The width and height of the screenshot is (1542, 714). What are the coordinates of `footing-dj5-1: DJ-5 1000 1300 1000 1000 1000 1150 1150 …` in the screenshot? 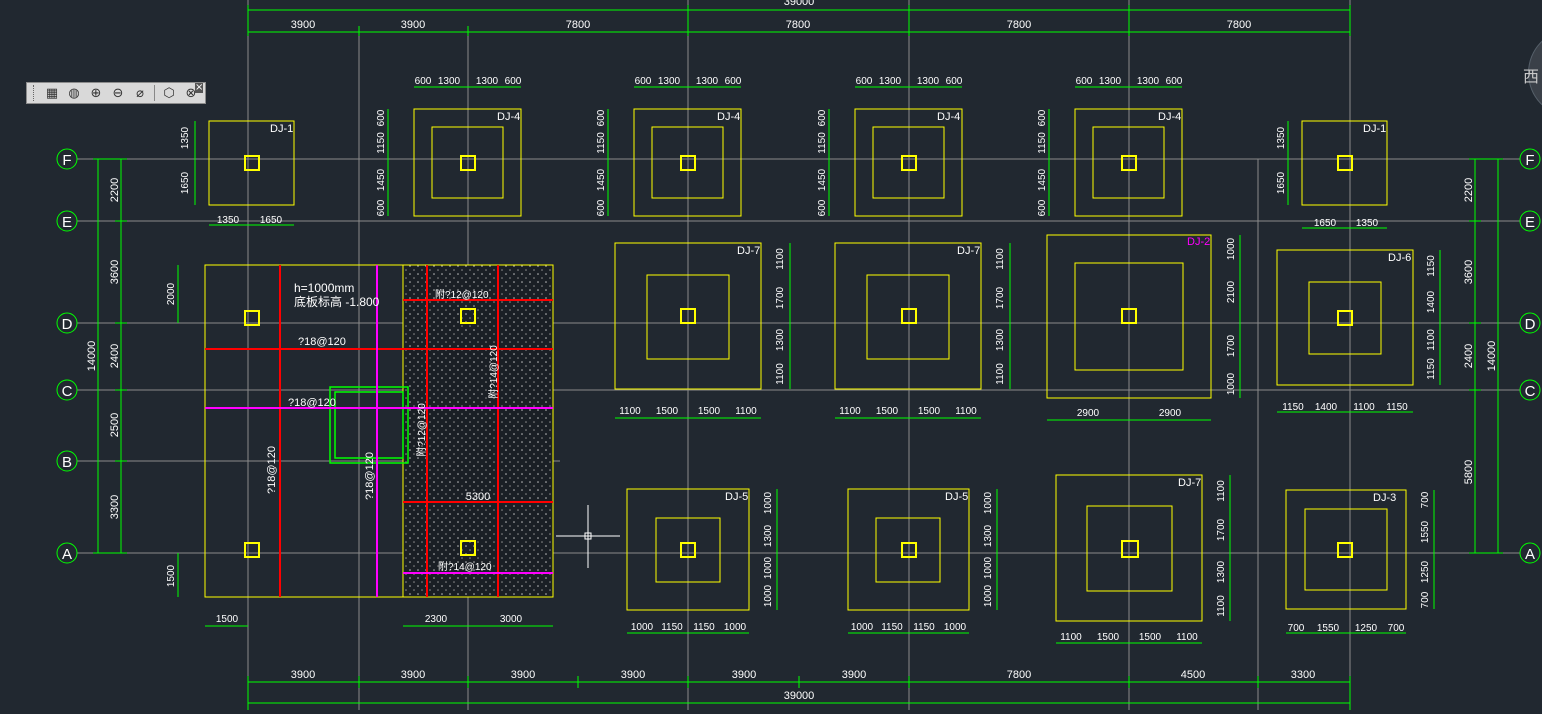 It's located at (702, 561).